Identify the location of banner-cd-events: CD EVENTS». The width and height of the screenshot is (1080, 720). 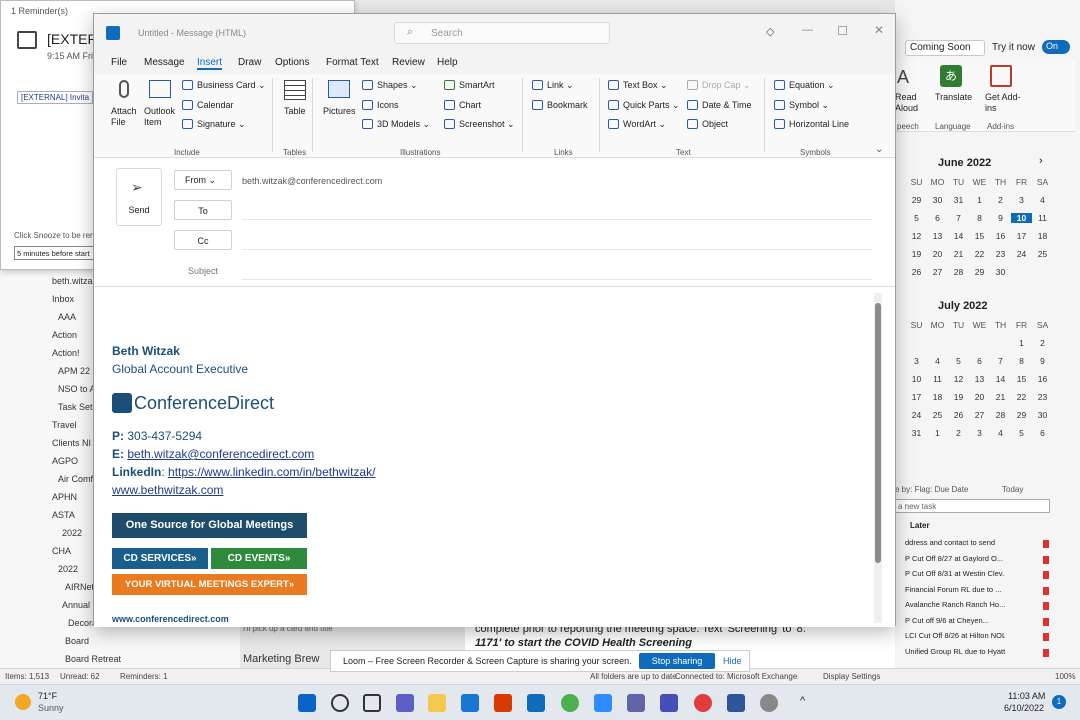
(259, 558).